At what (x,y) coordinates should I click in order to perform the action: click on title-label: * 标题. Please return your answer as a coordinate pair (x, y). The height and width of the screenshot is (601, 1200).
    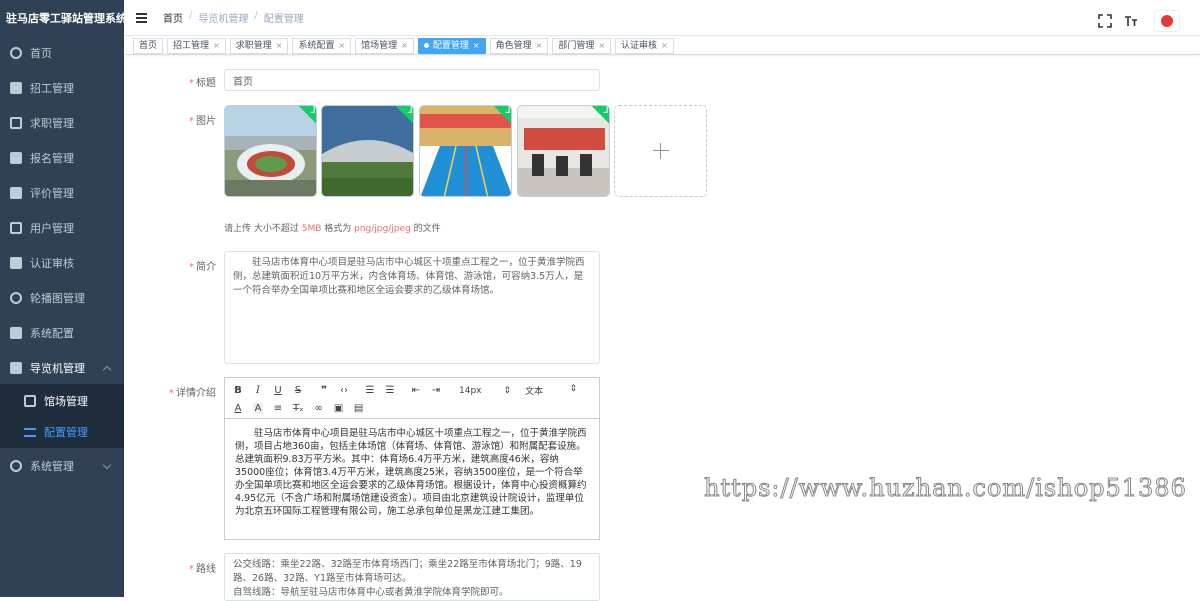
    Looking at the image, I should click on (202, 83).